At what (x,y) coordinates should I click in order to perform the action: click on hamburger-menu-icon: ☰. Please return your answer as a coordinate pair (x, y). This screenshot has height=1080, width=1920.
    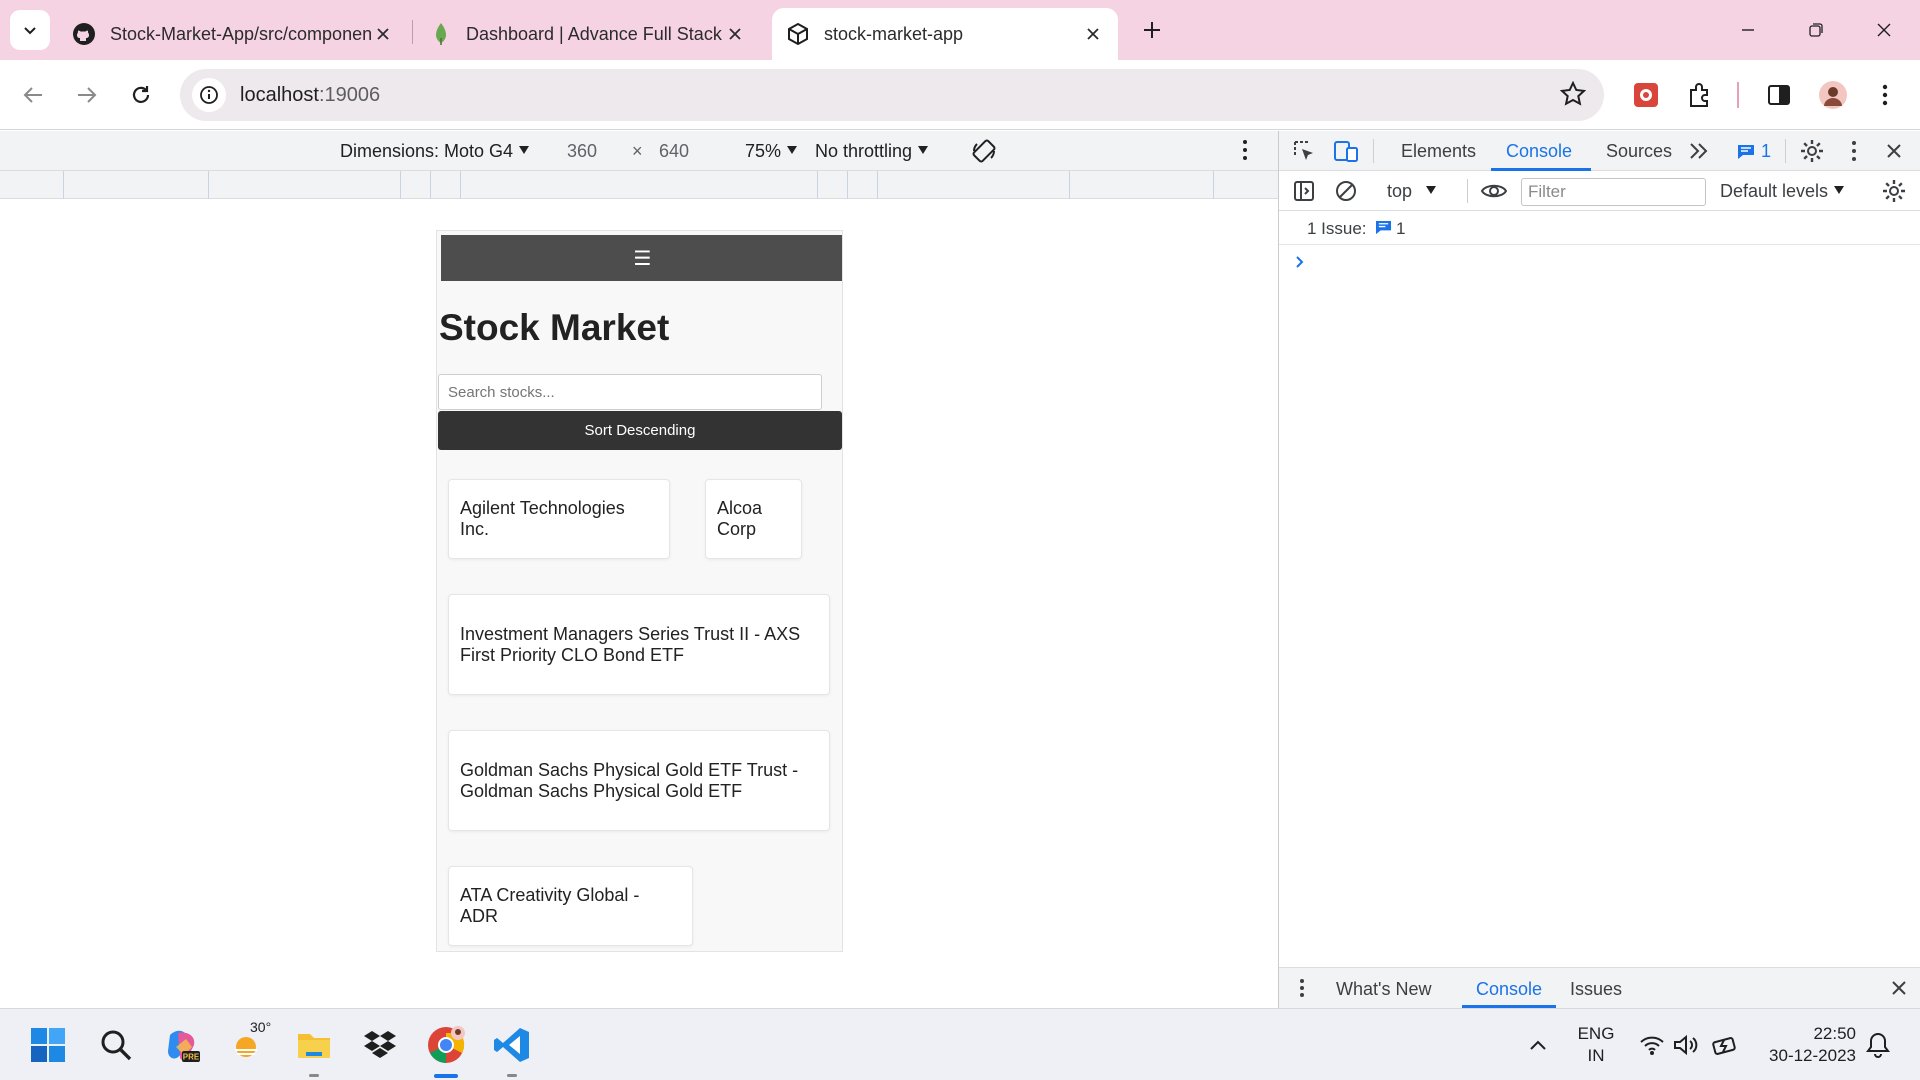
    Looking at the image, I should click on (643, 258).